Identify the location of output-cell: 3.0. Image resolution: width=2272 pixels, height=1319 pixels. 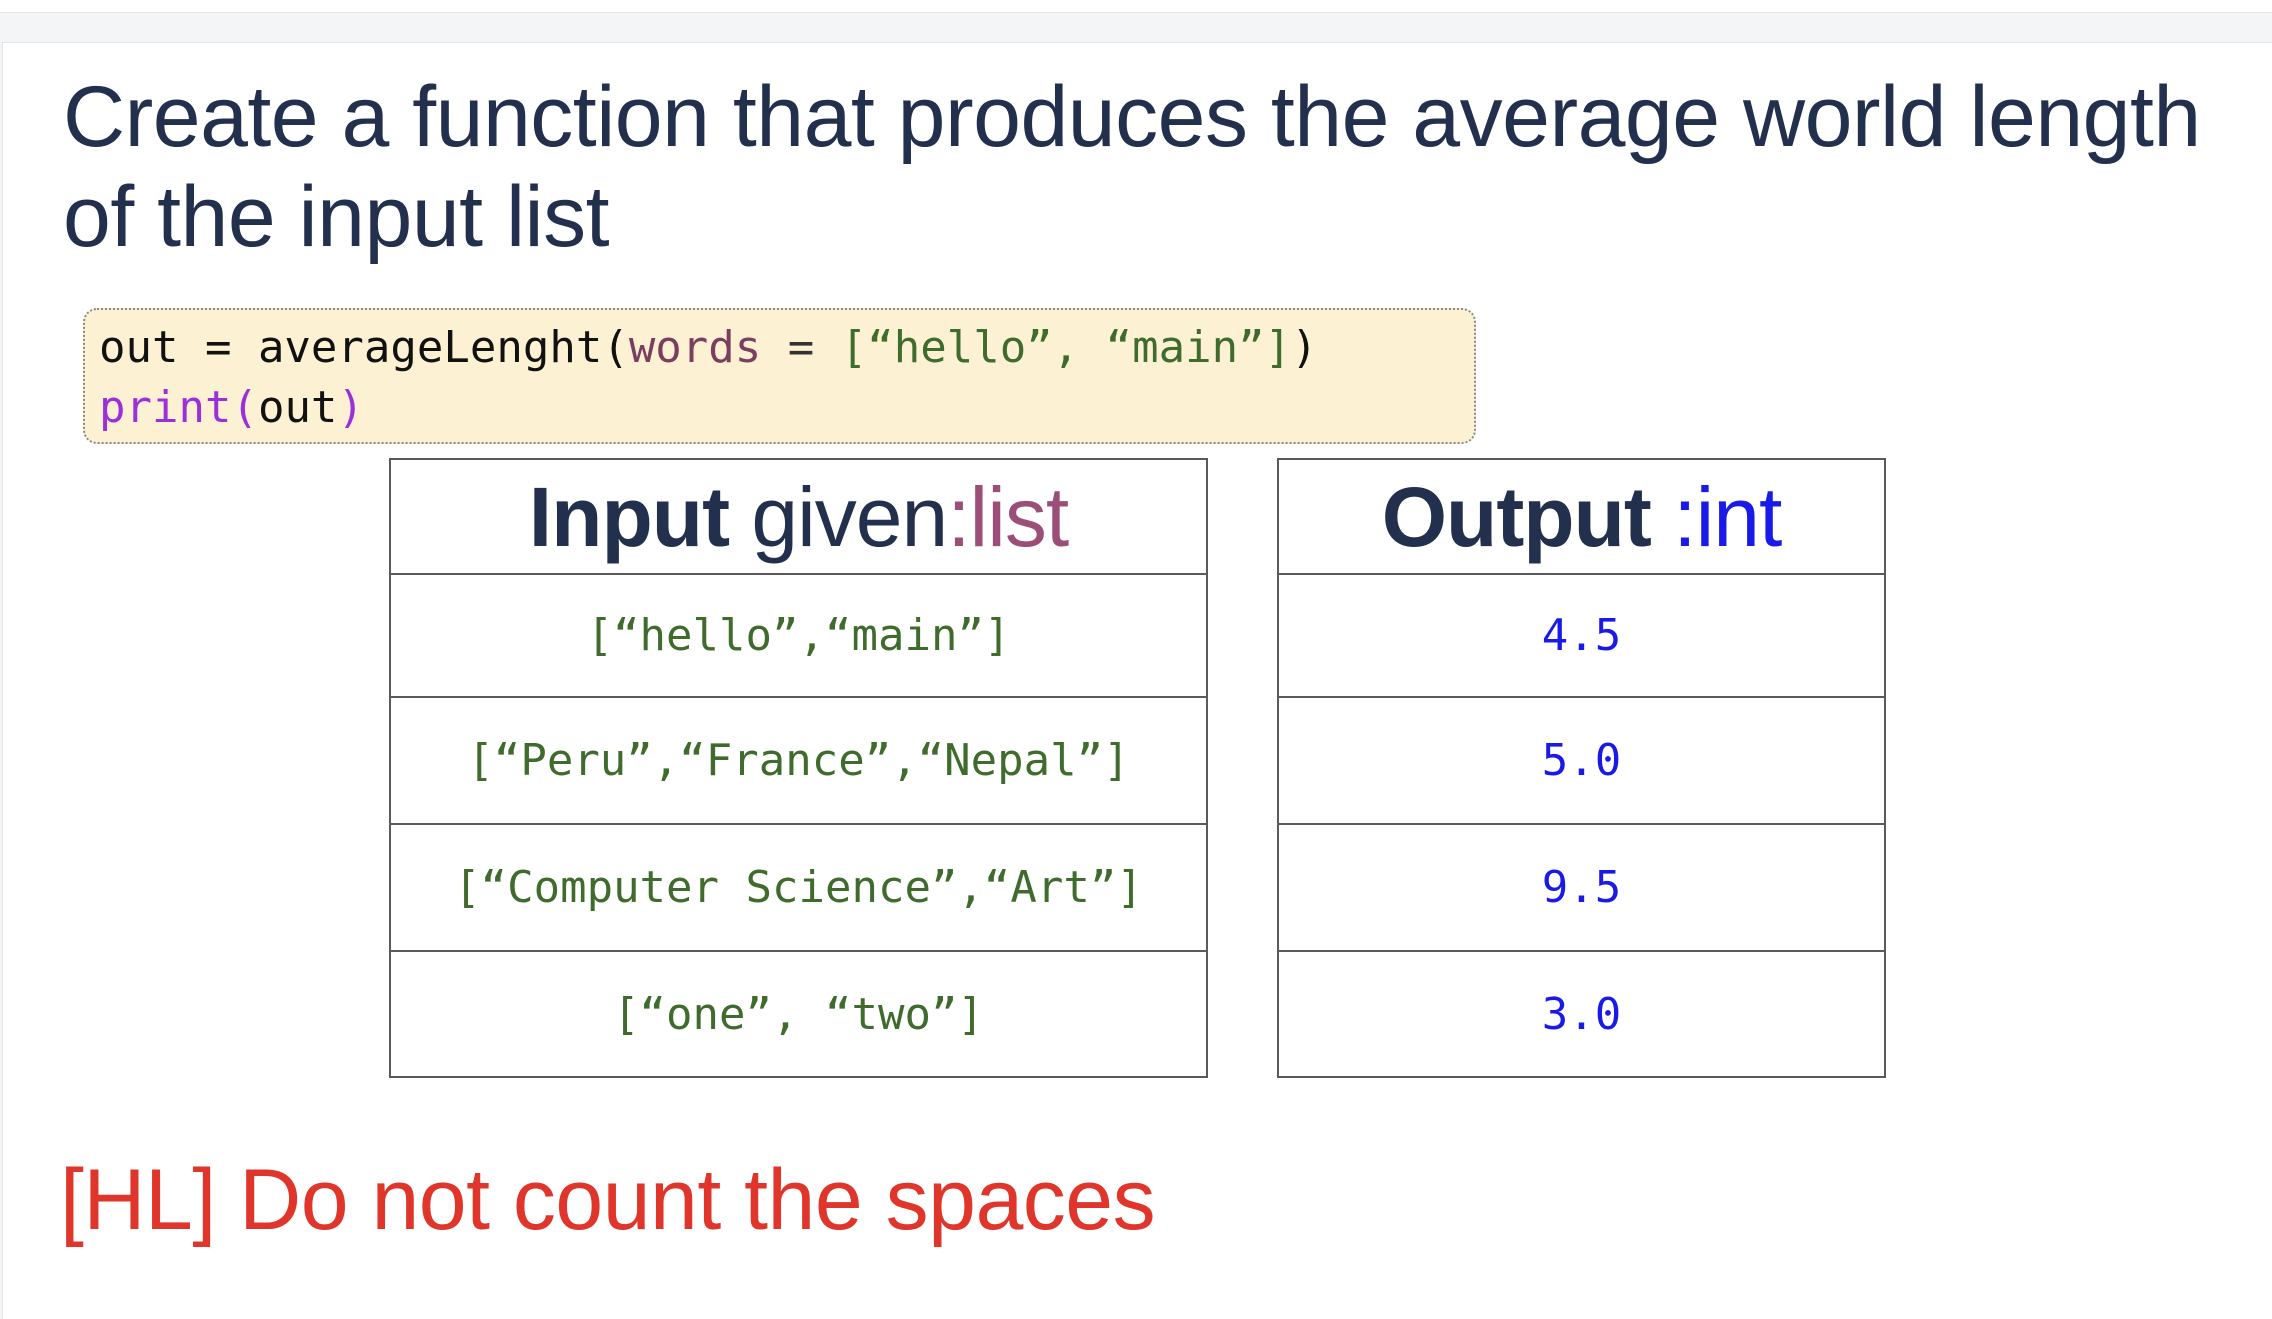
(1581, 1014).